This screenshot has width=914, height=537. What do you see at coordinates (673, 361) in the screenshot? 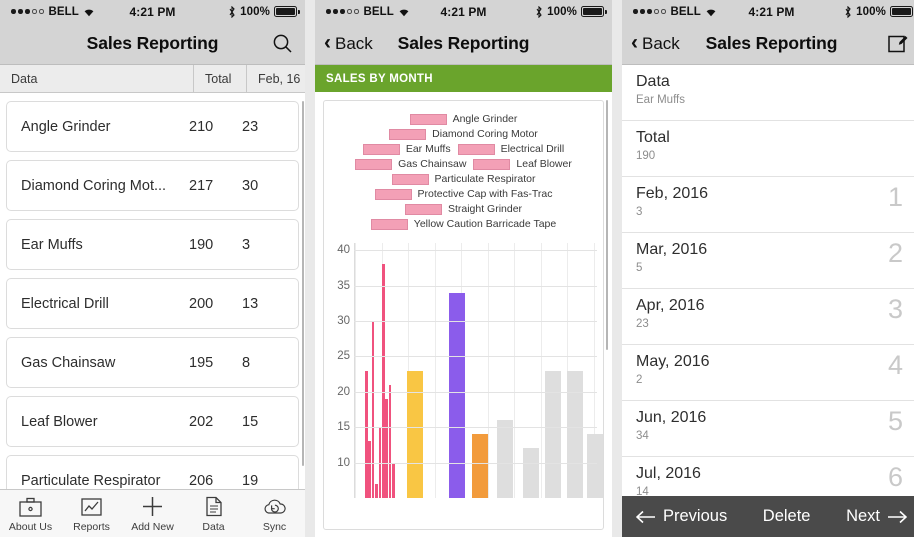
I see `field-label: May, 2016` at bounding box center [673, 361].